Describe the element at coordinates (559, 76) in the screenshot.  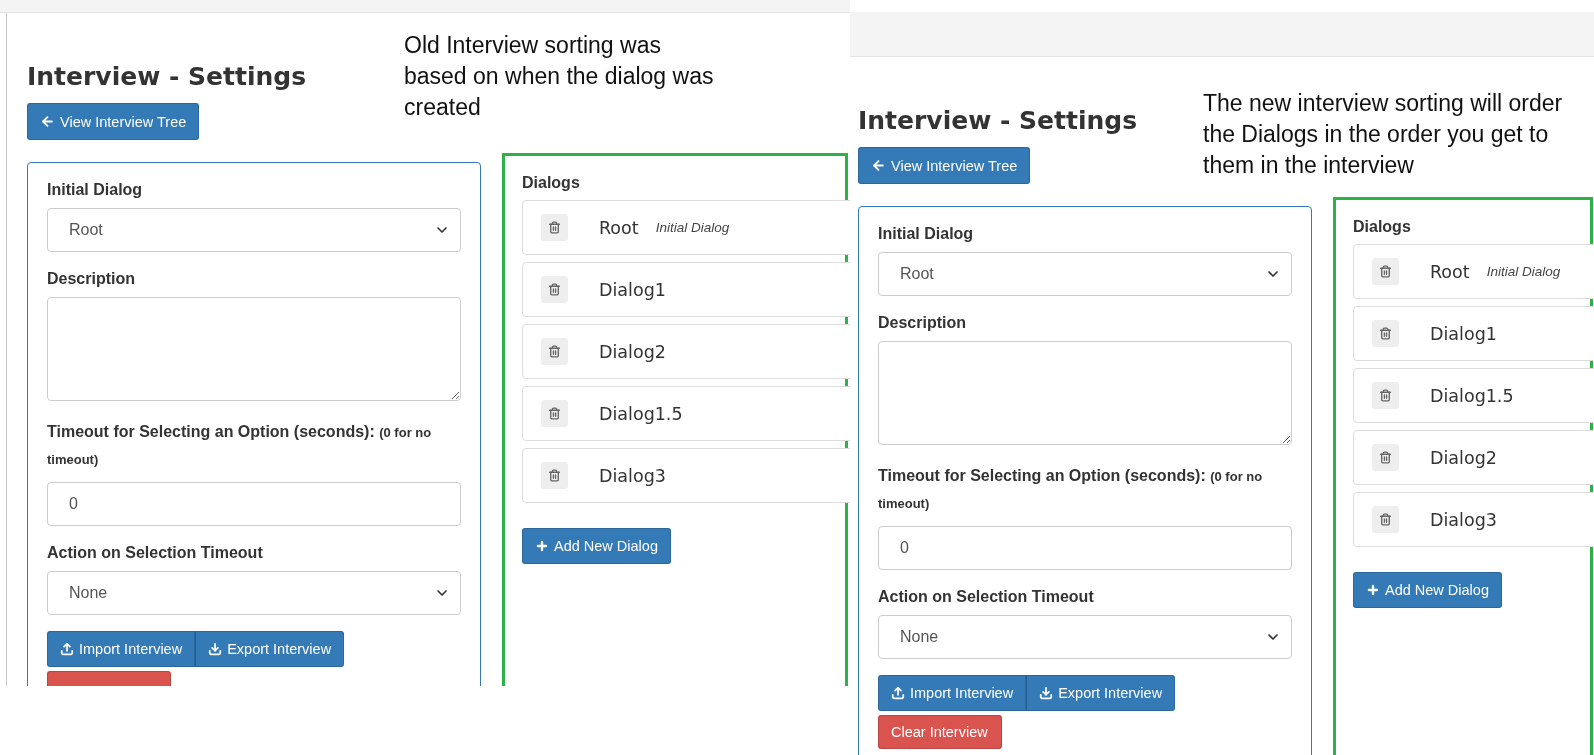
I see `annotation-note: Old Interview sorting was based on when the dialog was created` at that location.